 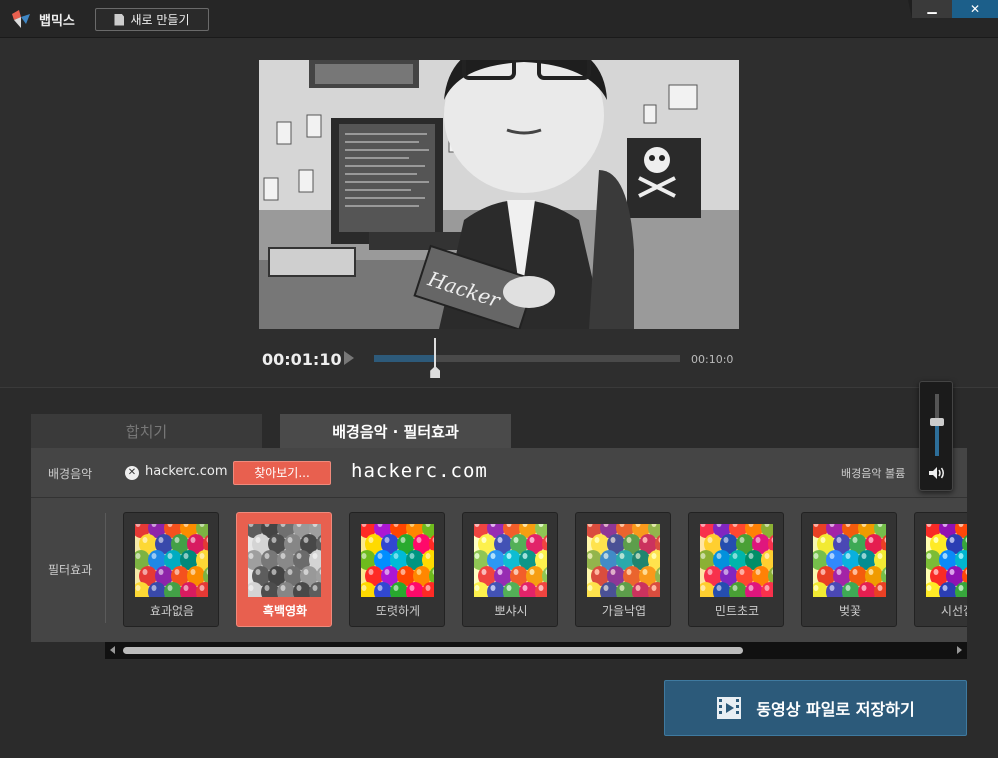 What do you see at coordinates (511, 611) in the screenshot?
I see `filter-name: 뽀샤시` at bounding box center [511, 611].